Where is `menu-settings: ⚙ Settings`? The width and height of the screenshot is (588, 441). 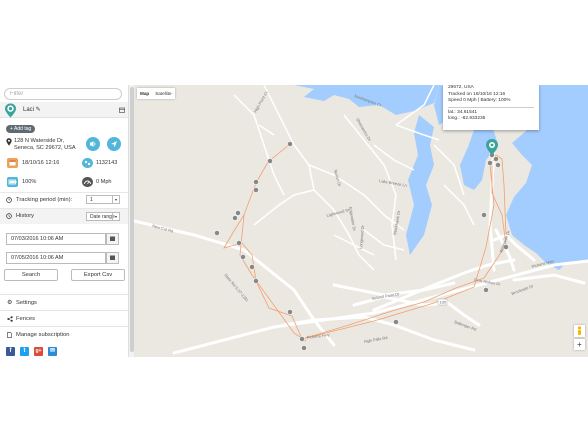 menu-settings: ⚙ Settings is located at coordinates (64, 302).